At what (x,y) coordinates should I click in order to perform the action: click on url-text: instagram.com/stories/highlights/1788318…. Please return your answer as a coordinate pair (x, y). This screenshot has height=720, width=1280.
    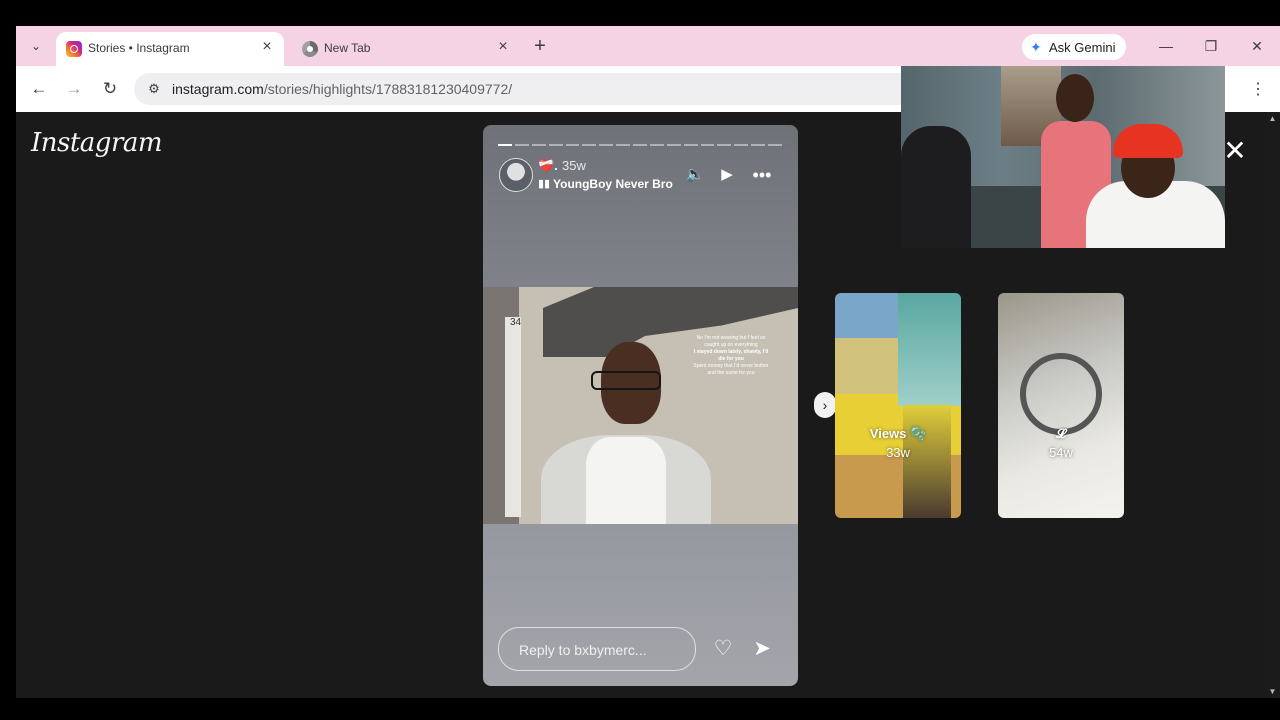
    Looking at the image, I should click on (342, 89).